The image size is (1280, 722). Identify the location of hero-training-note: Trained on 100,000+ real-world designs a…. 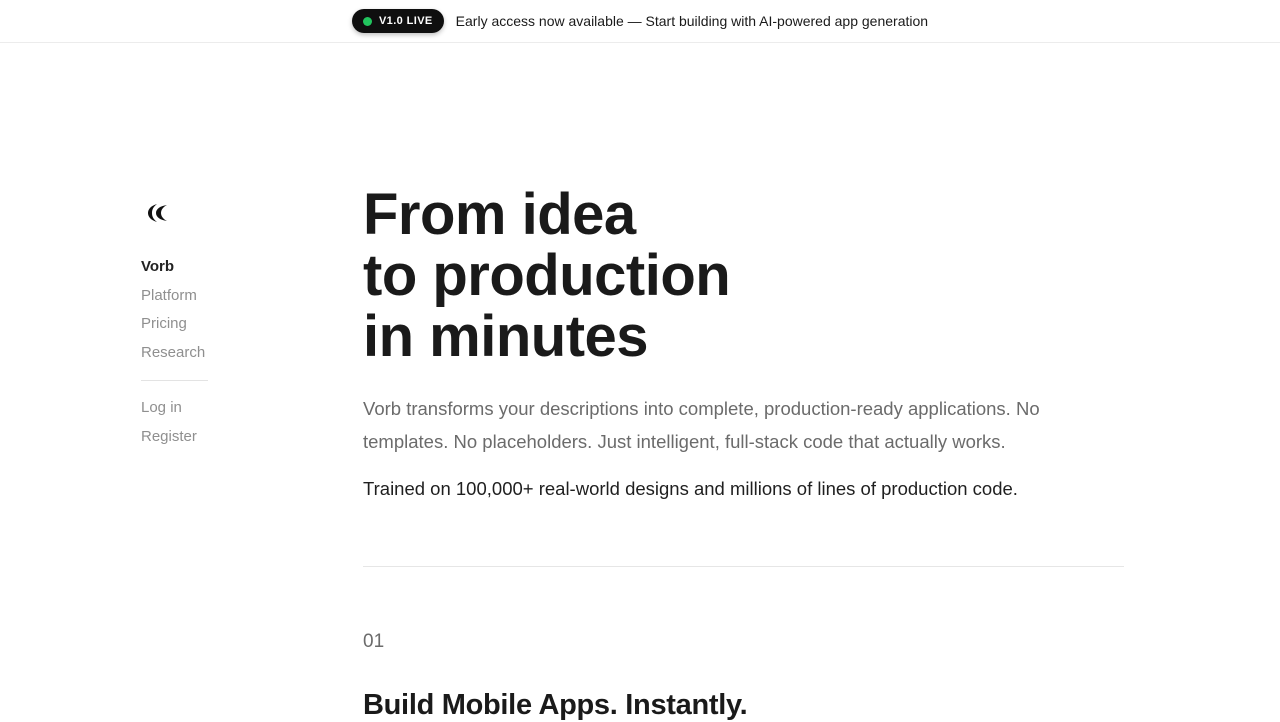
(690, 488).